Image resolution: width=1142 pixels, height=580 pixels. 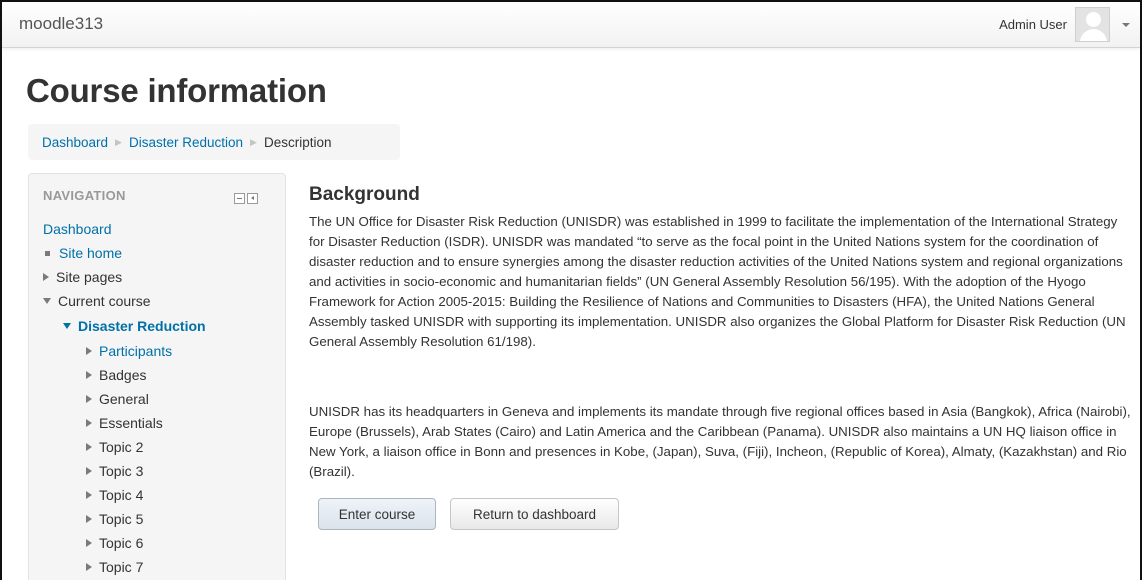 I want to click on nav-item-label: Dashboard, so click(x=77, y=229).